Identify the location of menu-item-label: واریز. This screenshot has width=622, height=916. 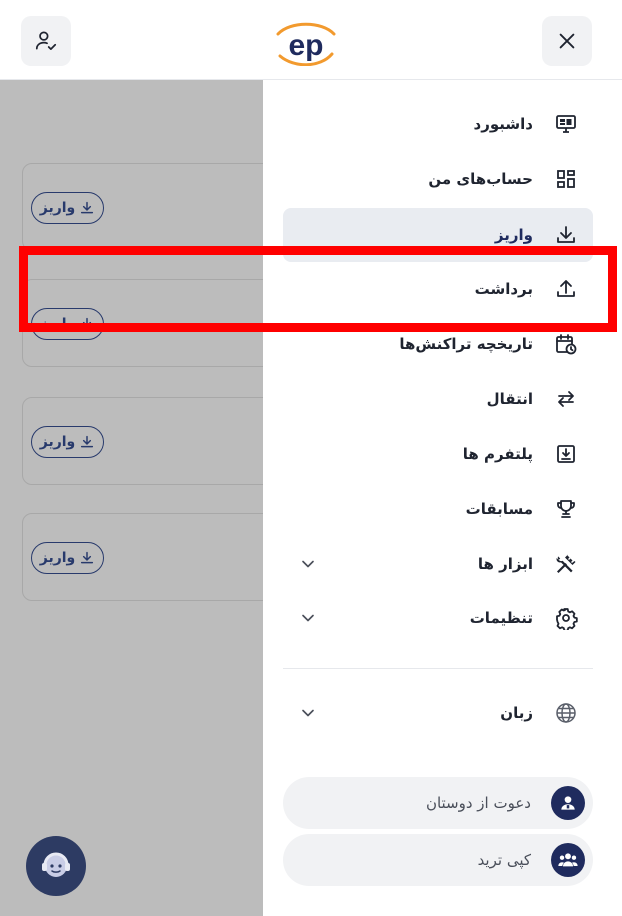
(513, 235).